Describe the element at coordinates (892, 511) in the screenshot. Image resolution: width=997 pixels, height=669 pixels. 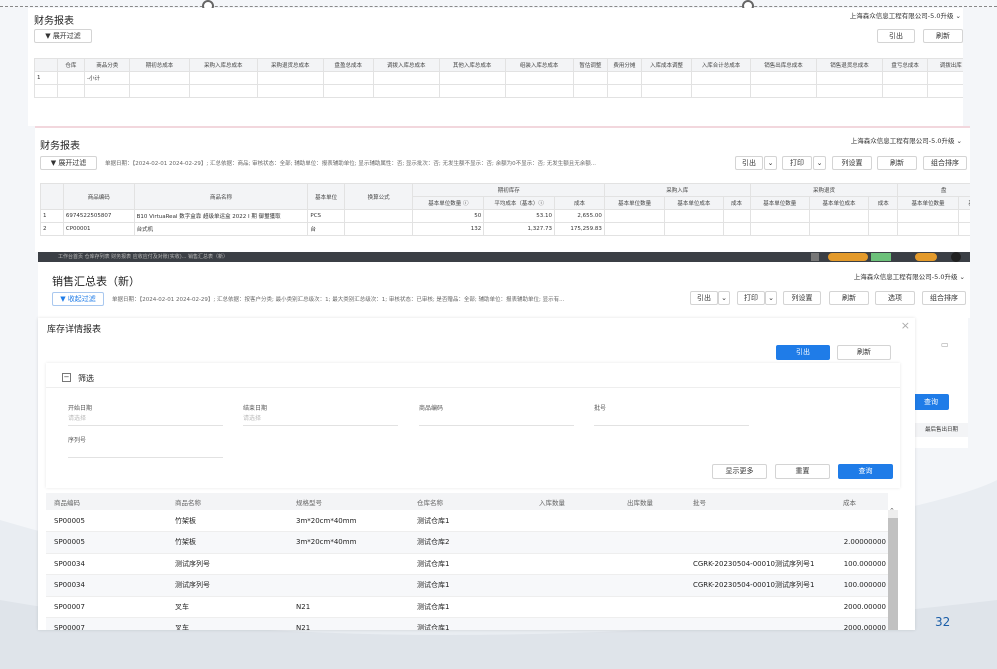
I see `scroll-up-icon: ⌃` at that location.